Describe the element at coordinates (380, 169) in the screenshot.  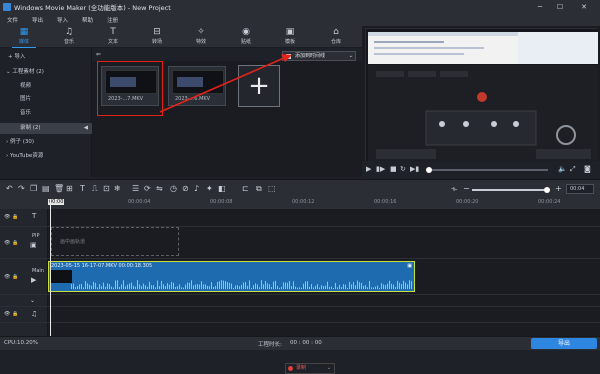
I see `play-pause-icon: ▮▶` at that location.